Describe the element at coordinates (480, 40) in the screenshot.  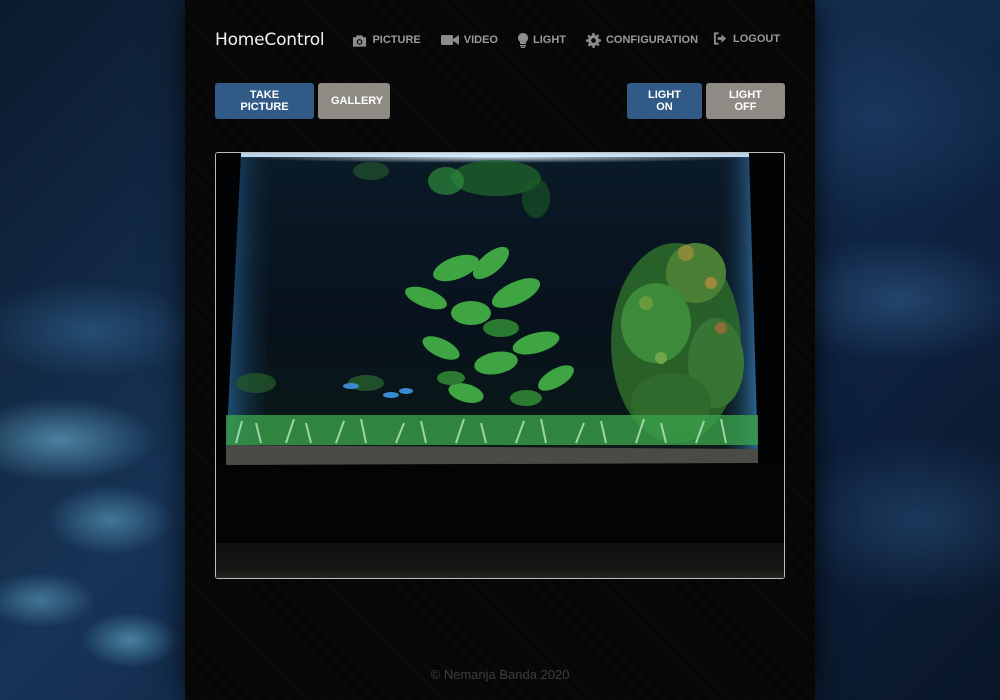
I see `nav-item-label: VIDEO` at that location.